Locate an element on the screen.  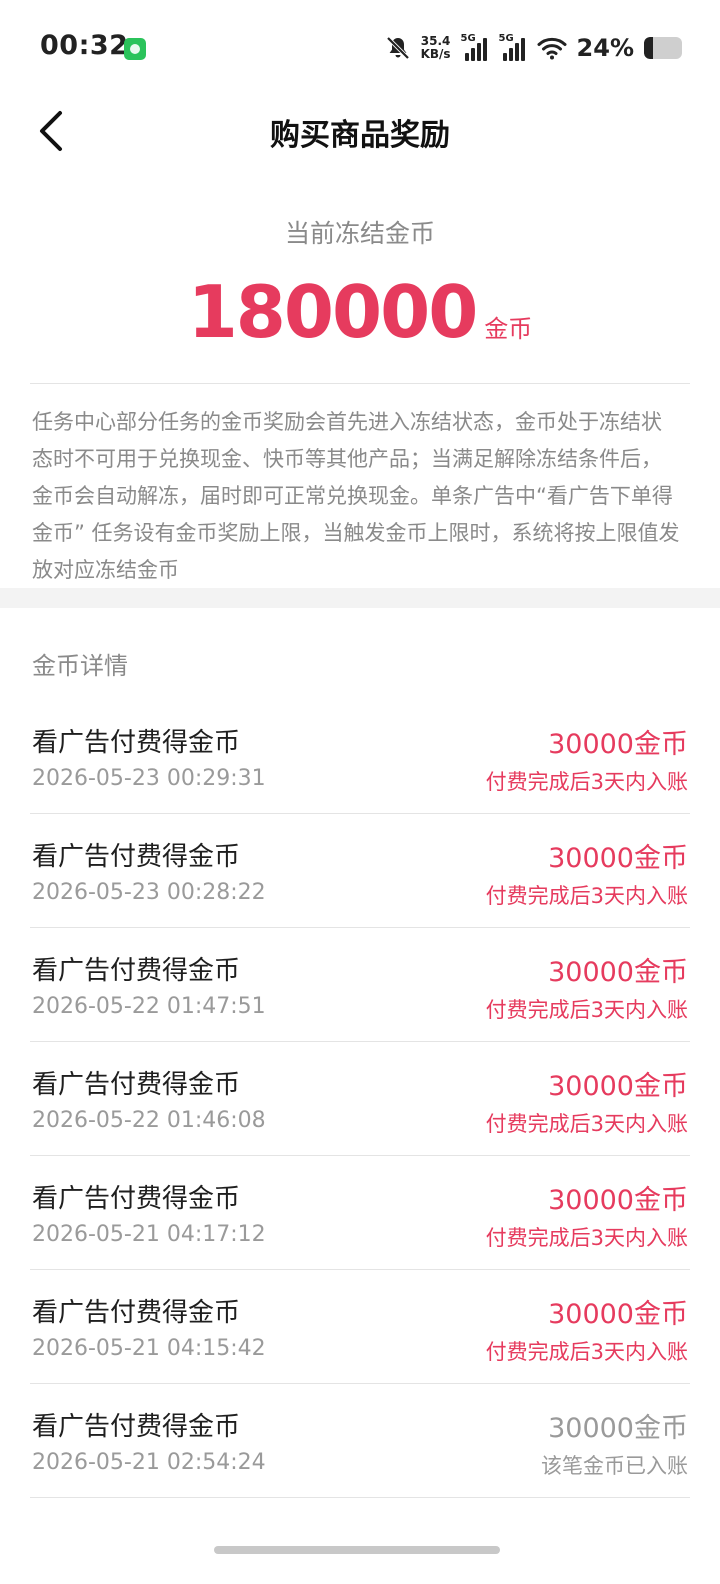
frozen-coins-amount: 180000 is located at coordinates (333, 312).